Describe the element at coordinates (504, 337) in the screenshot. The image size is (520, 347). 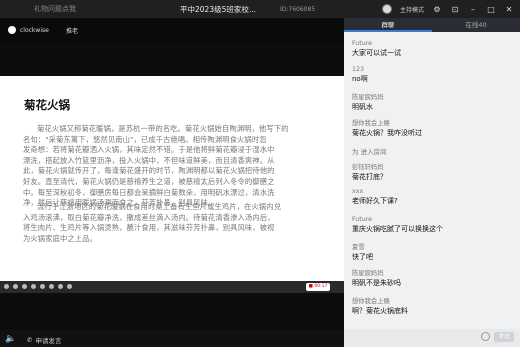
I see `send-button: 发送` at that location.